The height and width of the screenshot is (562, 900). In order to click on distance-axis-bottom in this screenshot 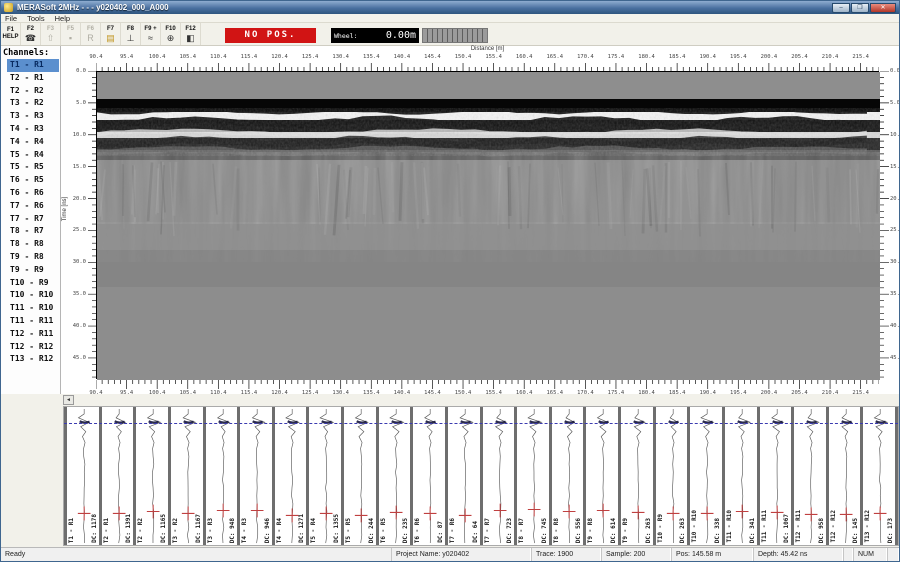, I will do `click(487, 384)`.